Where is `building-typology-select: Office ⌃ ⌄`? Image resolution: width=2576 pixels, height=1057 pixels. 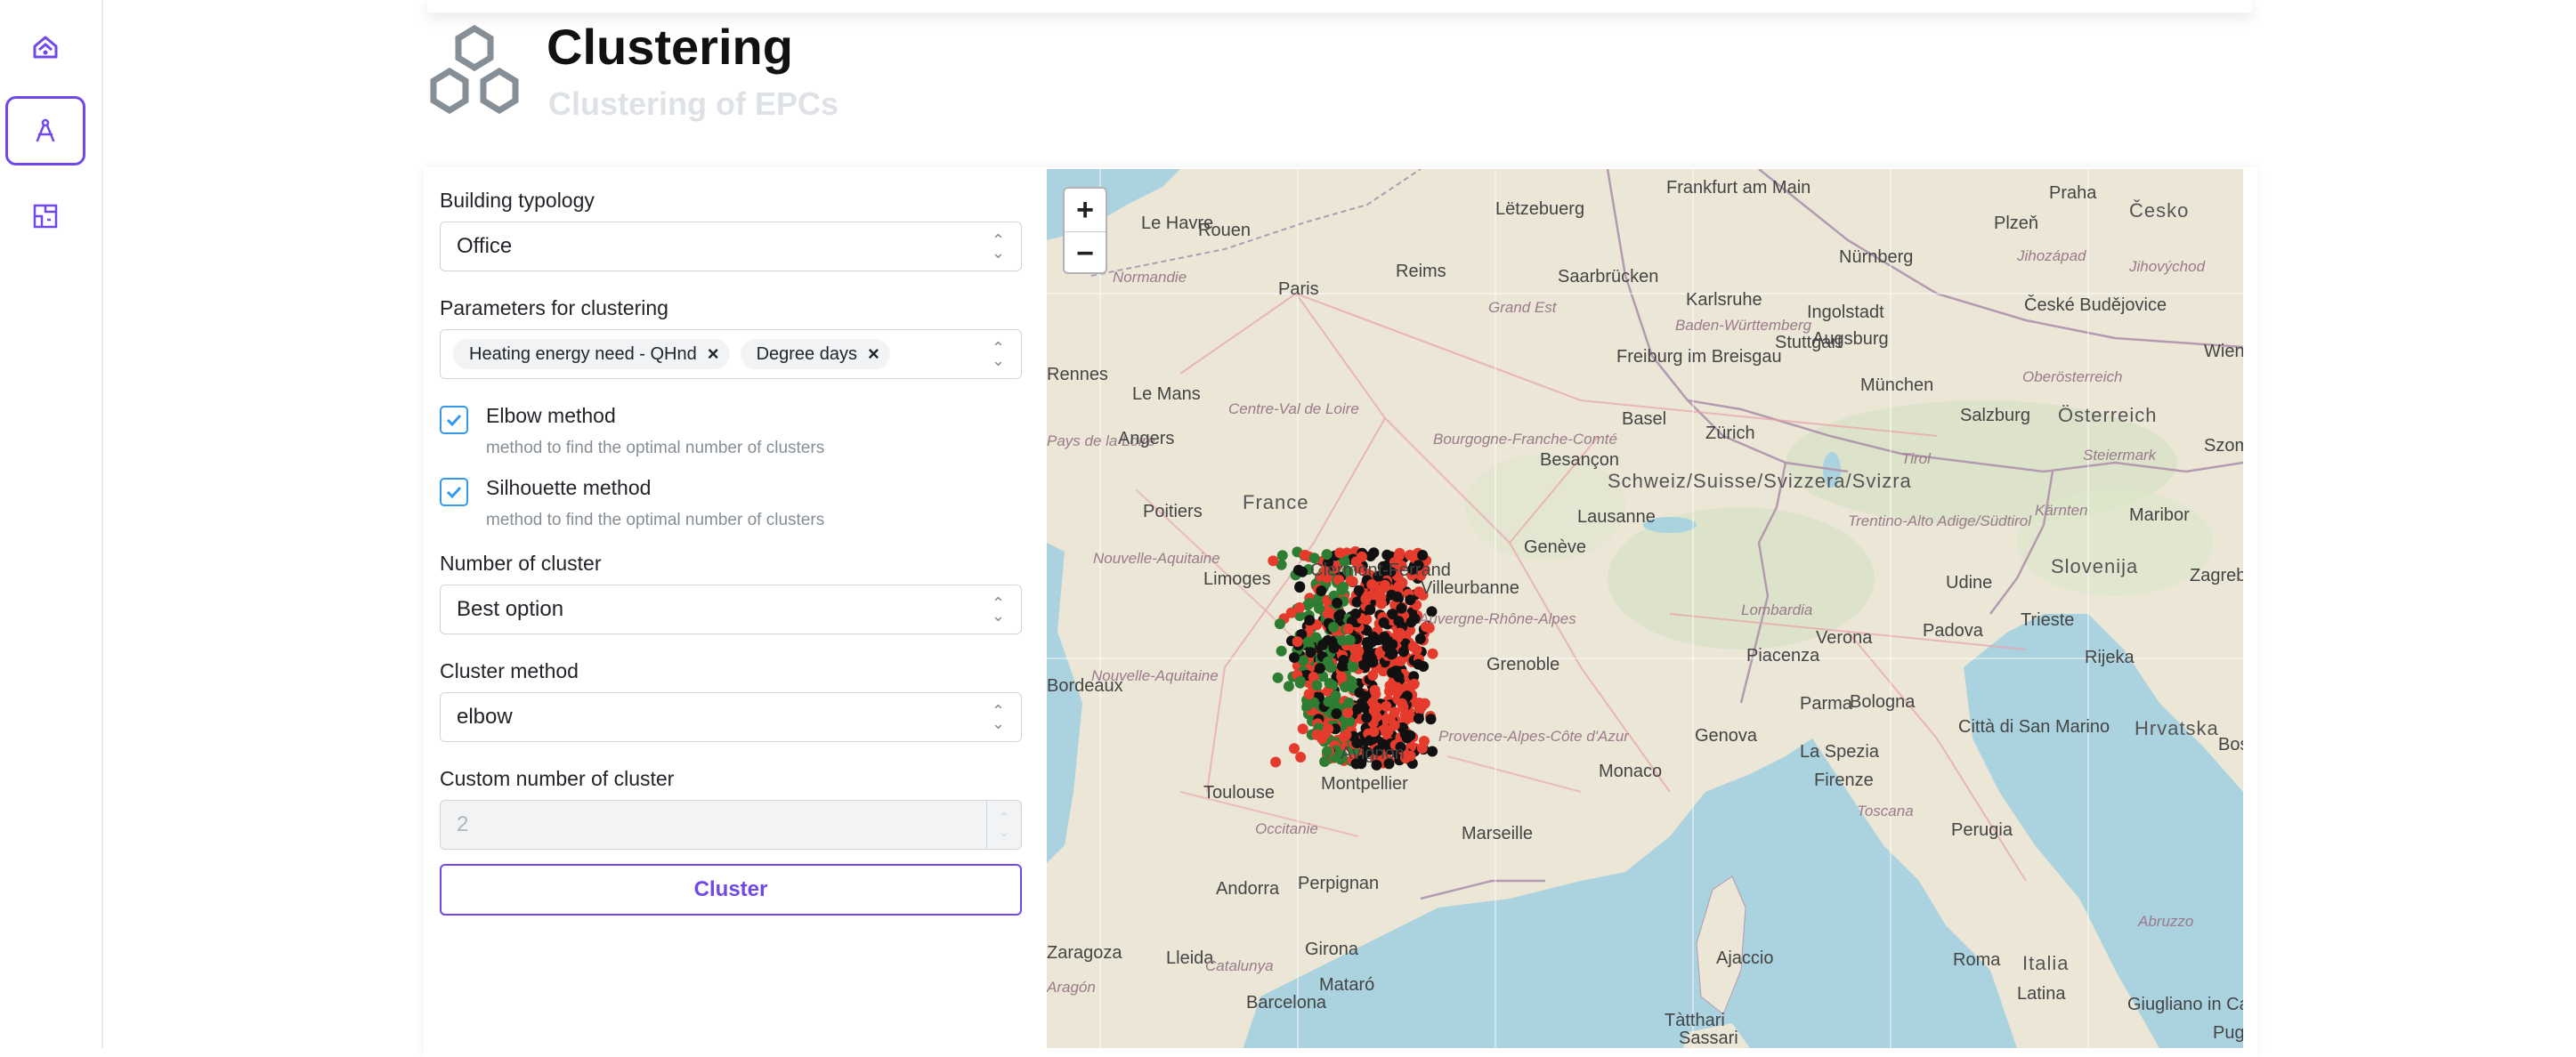 building-typology-select: Office ⌃ ⌄ is located at coordinates (731, 247).